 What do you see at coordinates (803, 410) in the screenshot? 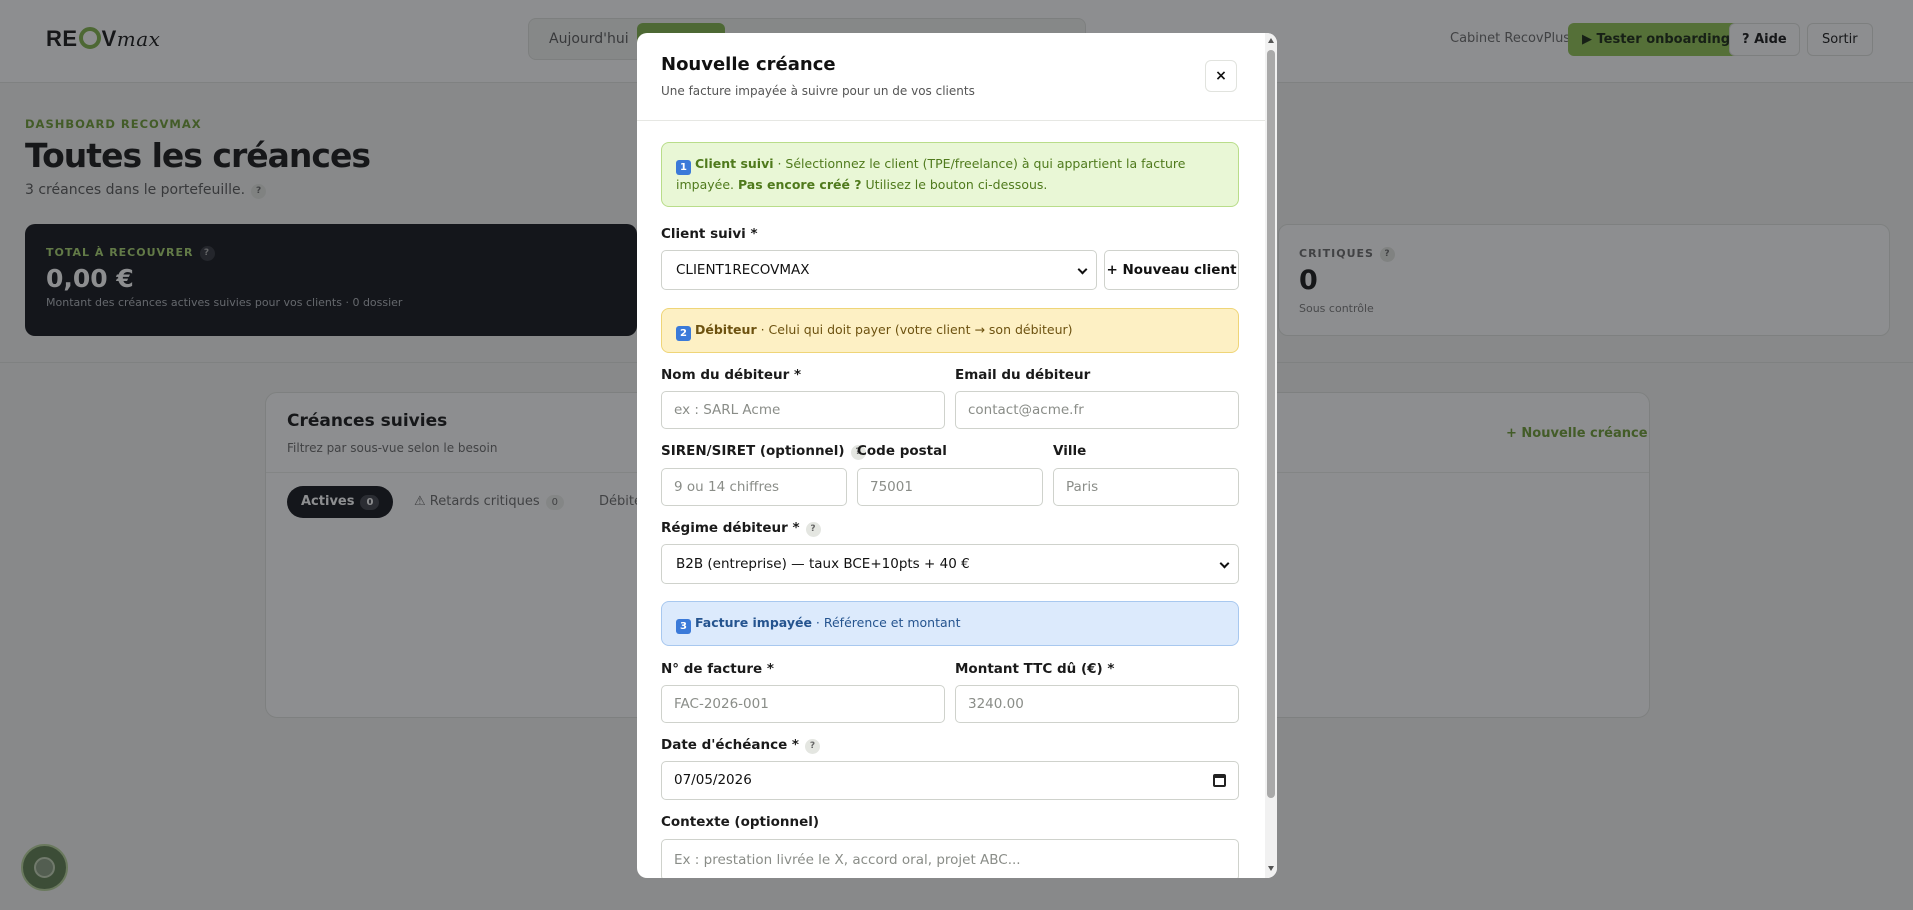
I see `debtor-name-input` at bounding box center [803, 410].